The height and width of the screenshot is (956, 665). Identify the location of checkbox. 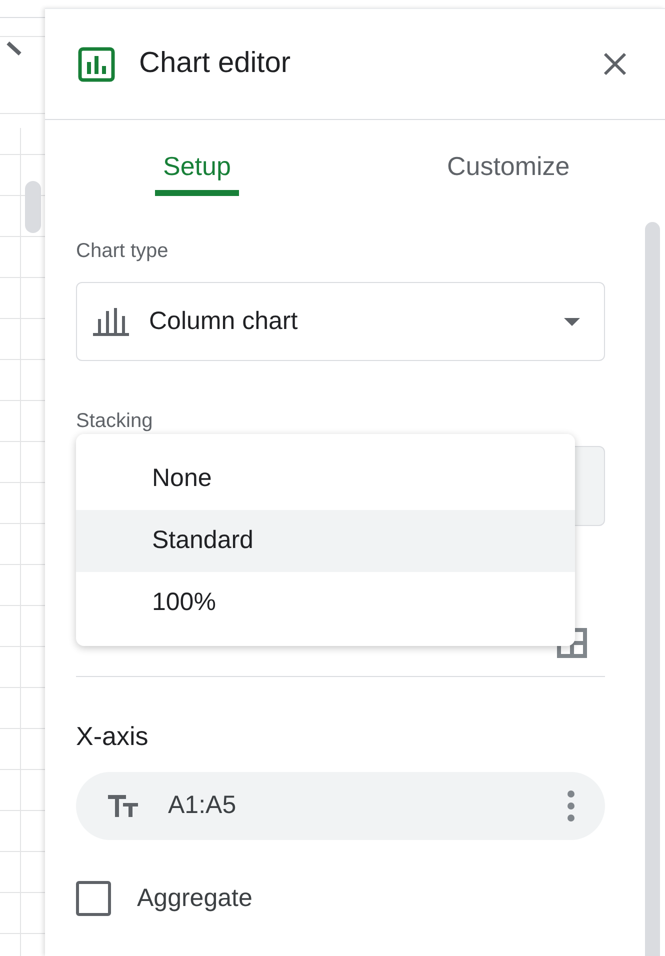
(93, 898).